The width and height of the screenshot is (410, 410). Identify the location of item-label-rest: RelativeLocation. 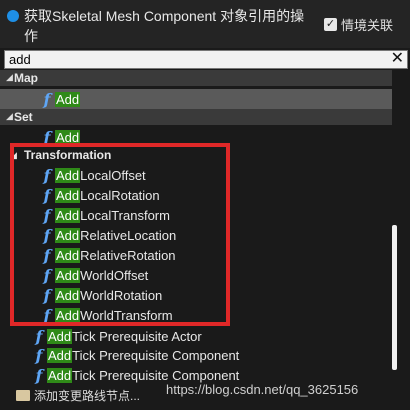
(128, 235).